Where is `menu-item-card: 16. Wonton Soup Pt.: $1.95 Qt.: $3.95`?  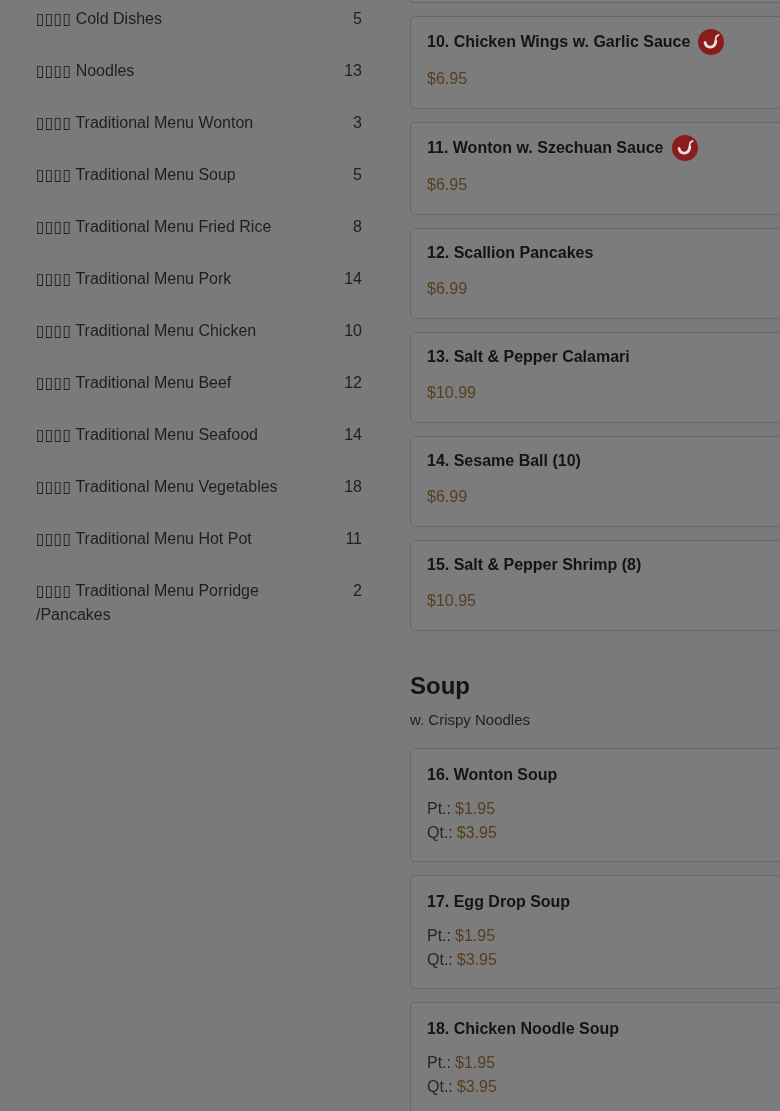 menu-item-card: 16. Wonton Soup Pt.: $1.95 Qt.: $3.95 is located at coordinates (595, 805).